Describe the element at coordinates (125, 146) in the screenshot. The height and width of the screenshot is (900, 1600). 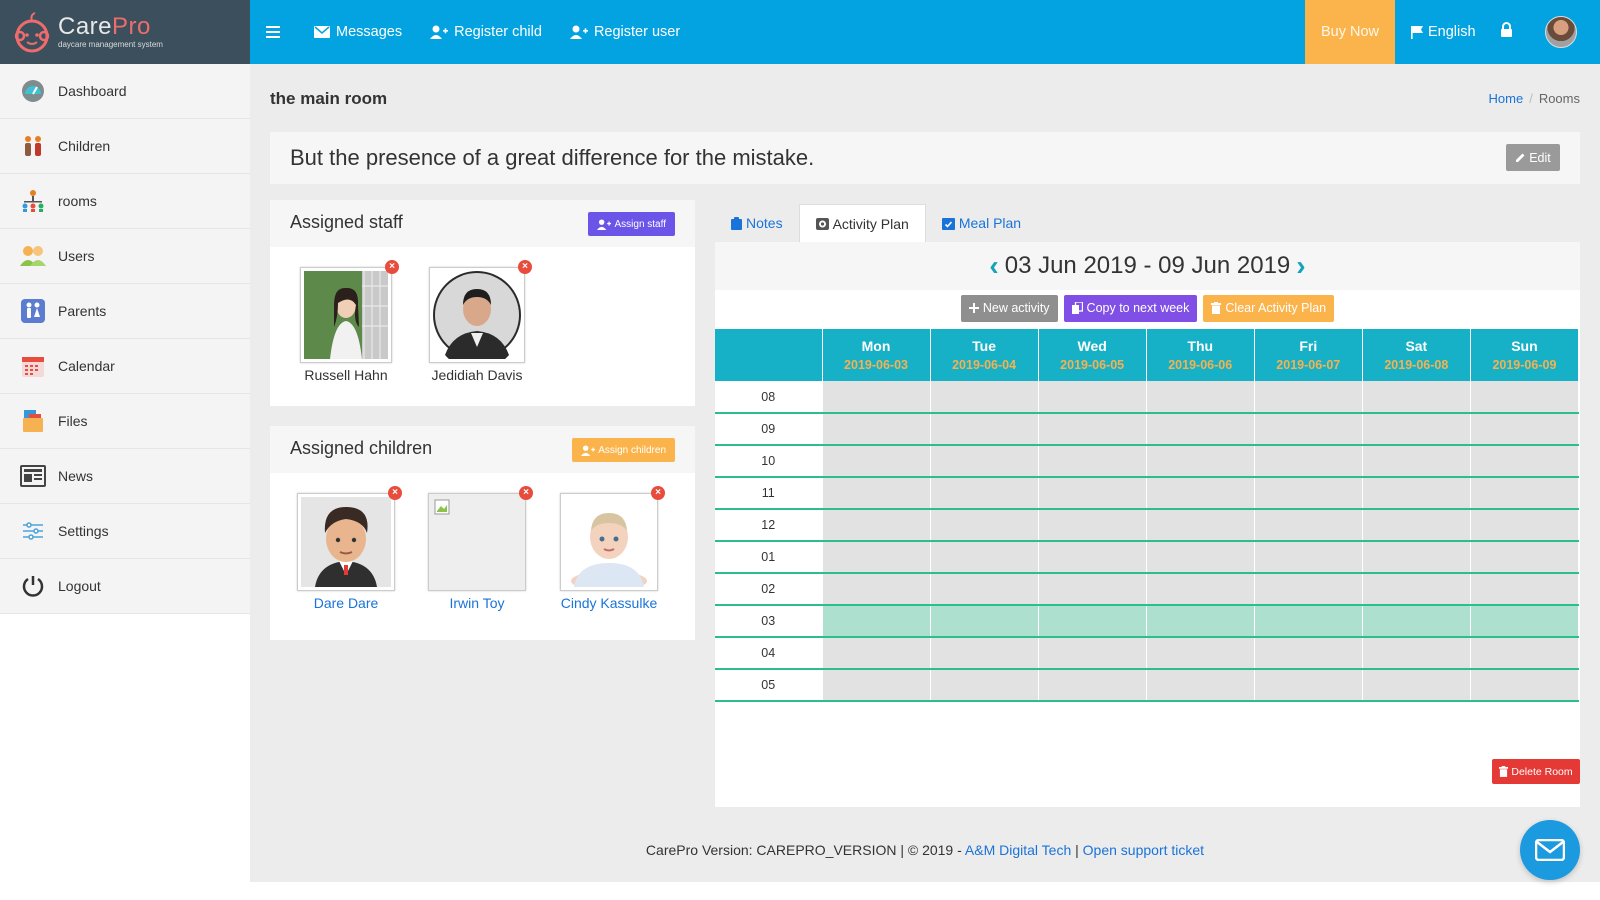
I see `sidebar-item-children: Children` at that location.